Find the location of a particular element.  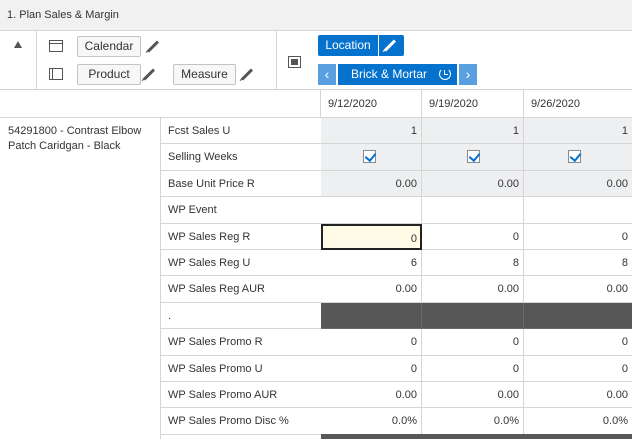

table-row: WP Sales Promo Disc % 0.0% 0.0% 0.0% is located at coordinates (396, 421).